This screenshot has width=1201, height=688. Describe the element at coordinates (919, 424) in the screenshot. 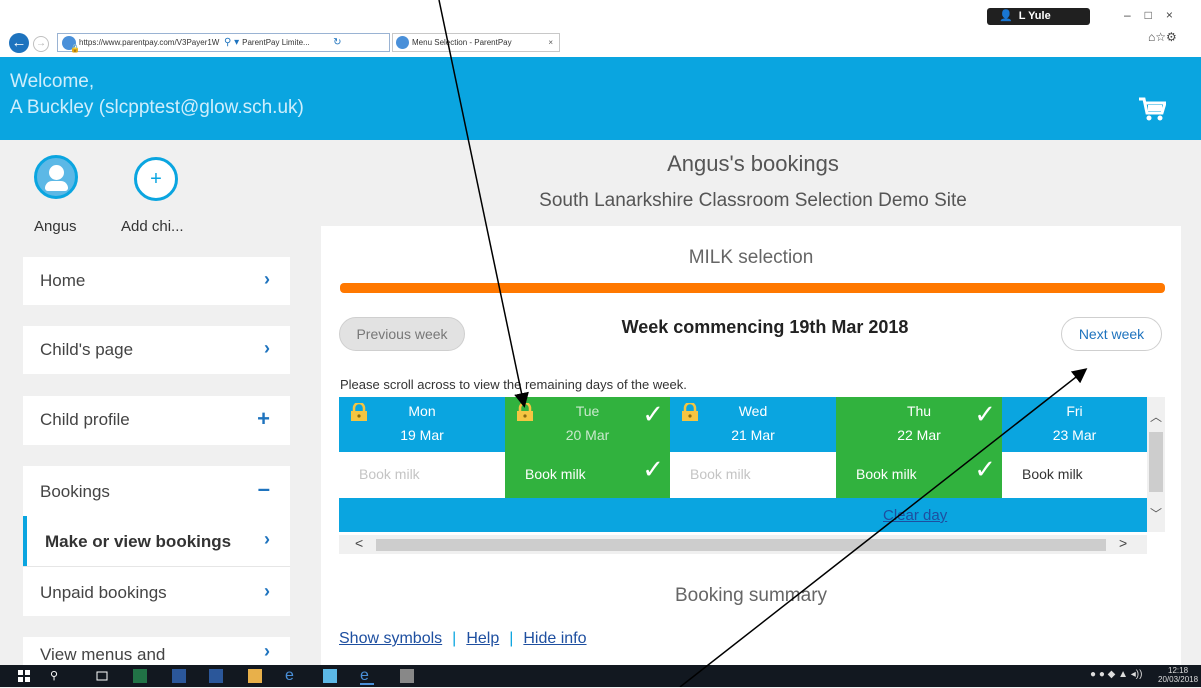

I see `day-header-thu: Thu 22 Mar ✓` at that location.